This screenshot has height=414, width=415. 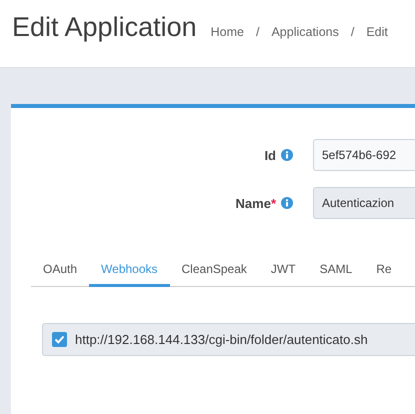 What do you see at coordinates (214, 270) in the screenshot?
I see `tab: CleanSpeak` at bounding box center [214, 270].